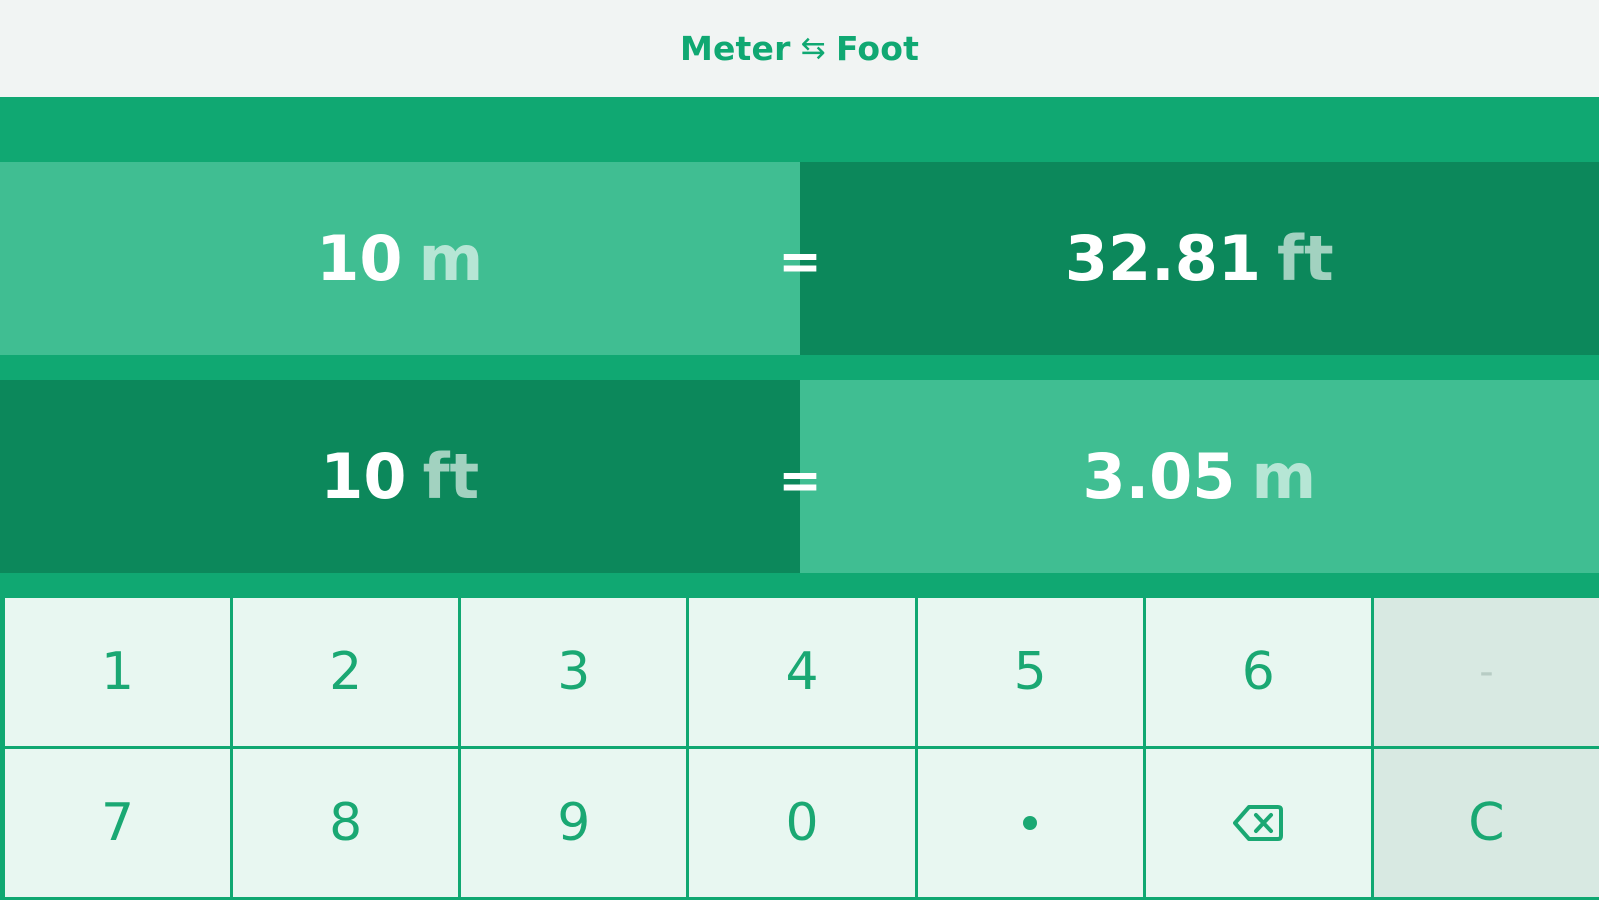 Image resolution: width=1599 pixels, height=900 pixels. Describe the element at coordinates (451, 476) in the screenshot. I see `input-unit: ft` at that location.